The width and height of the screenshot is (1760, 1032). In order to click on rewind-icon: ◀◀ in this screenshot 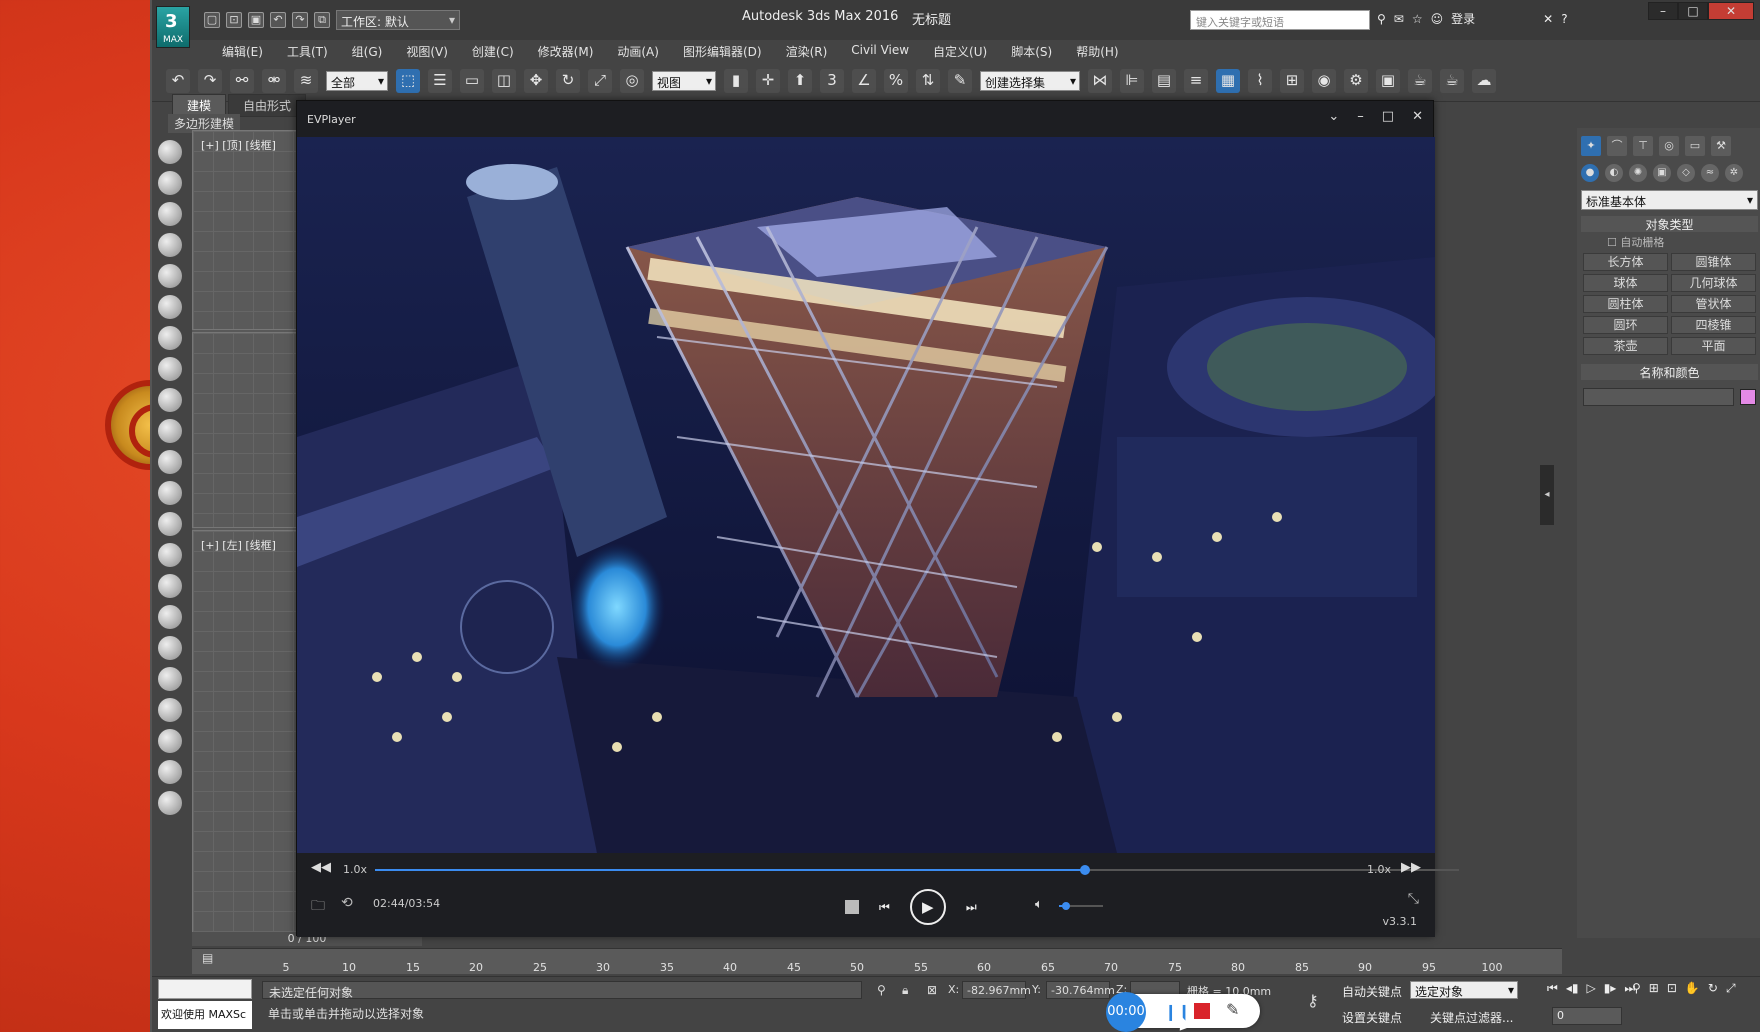, I will do `click(321, 867)`.